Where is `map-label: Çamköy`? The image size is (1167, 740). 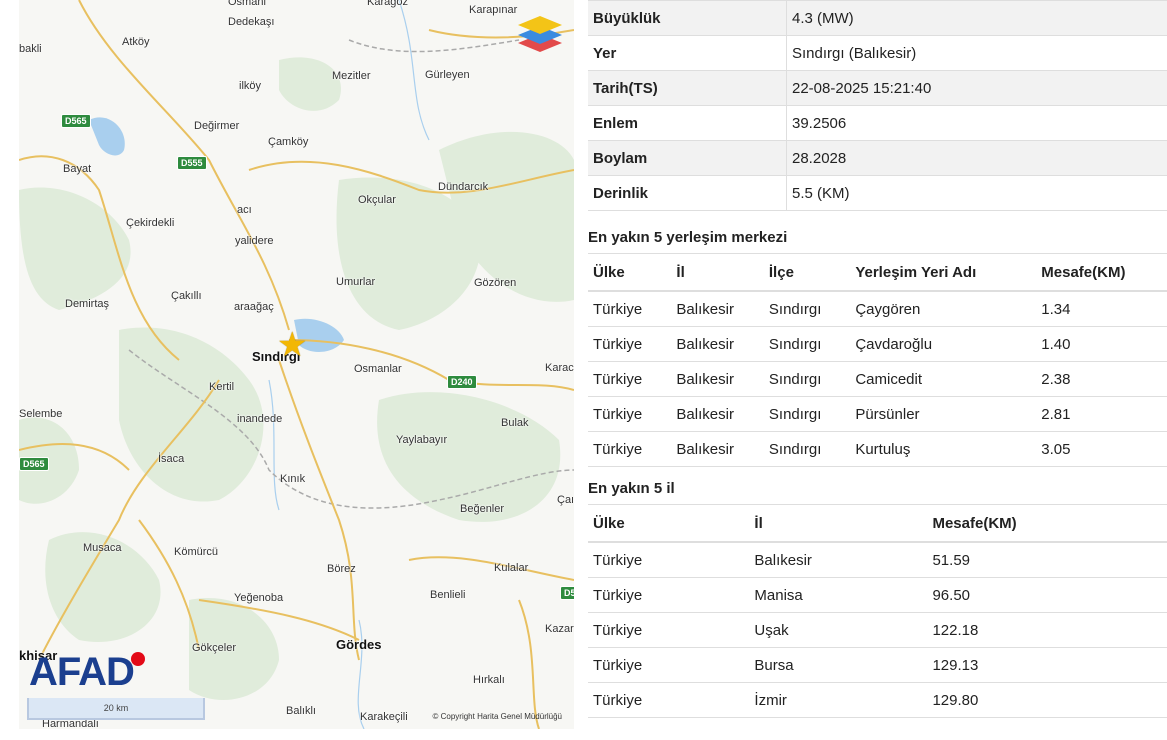
map-label: Çamköy is located at coordinates (288, 142).